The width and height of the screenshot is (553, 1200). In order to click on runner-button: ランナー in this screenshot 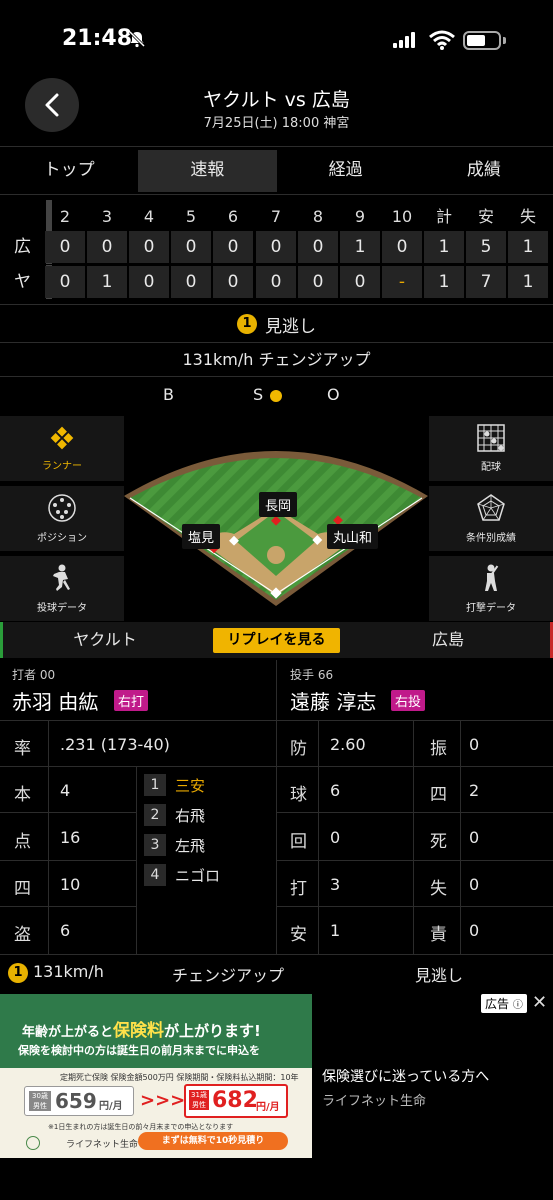, I will do `click(62, 449)`.